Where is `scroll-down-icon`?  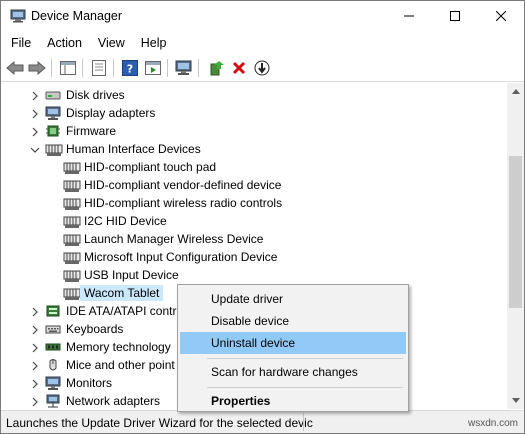 scroll-down-icon is located at coordinates (515, 400).